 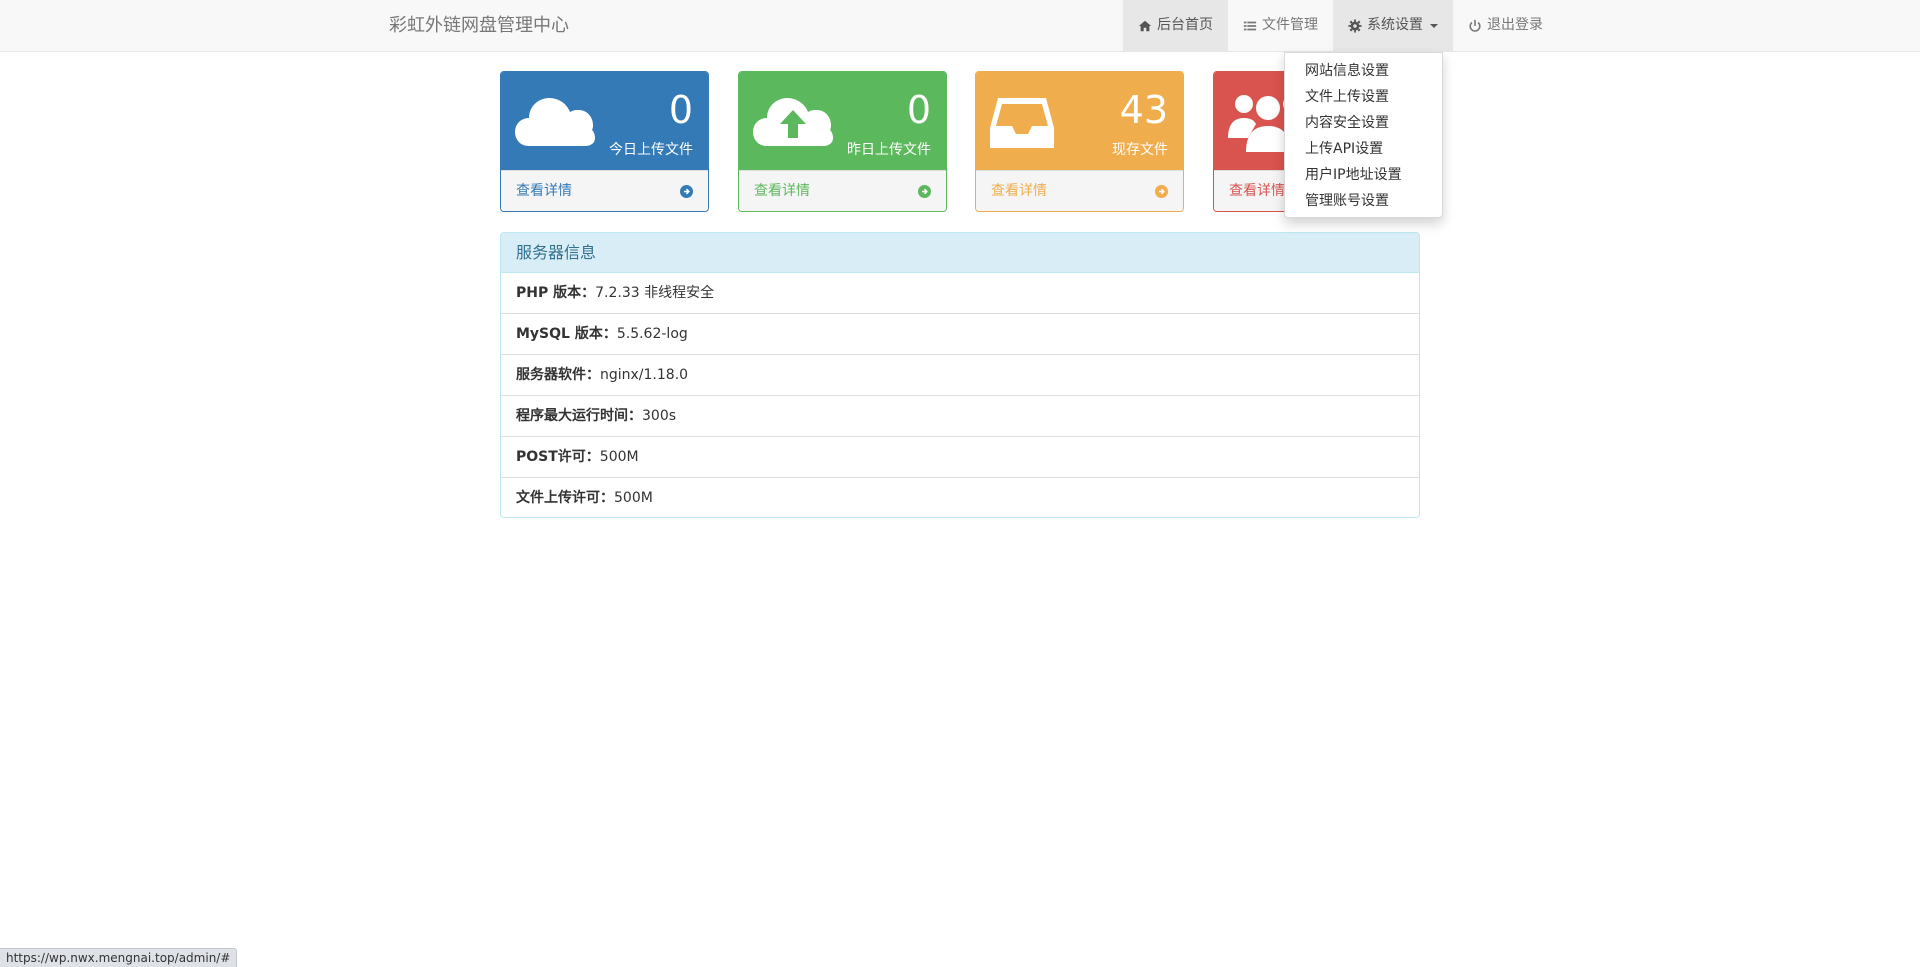 I want to click on inbox-icon, so click(x=1022, y=123).